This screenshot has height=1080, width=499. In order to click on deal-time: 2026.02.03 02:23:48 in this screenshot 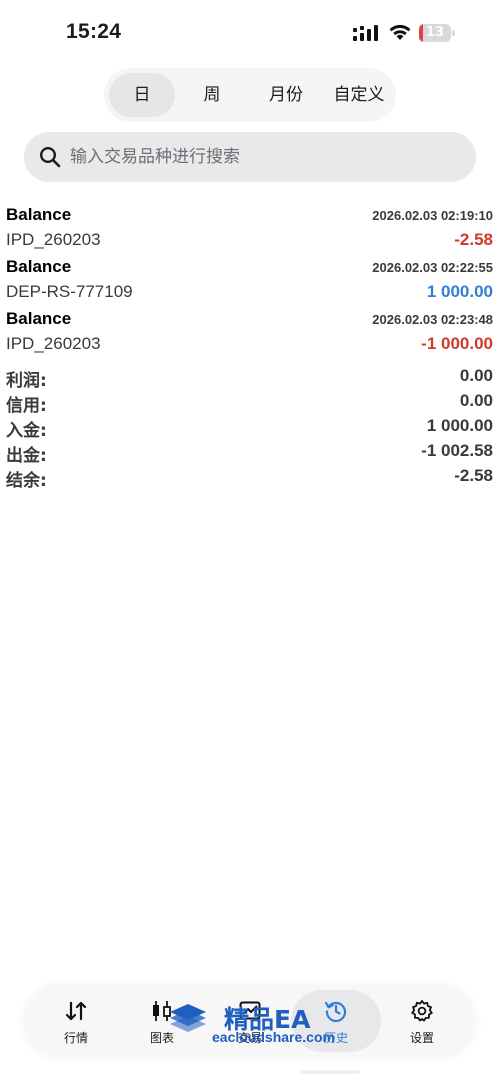, I will do `click(432, 319)`.